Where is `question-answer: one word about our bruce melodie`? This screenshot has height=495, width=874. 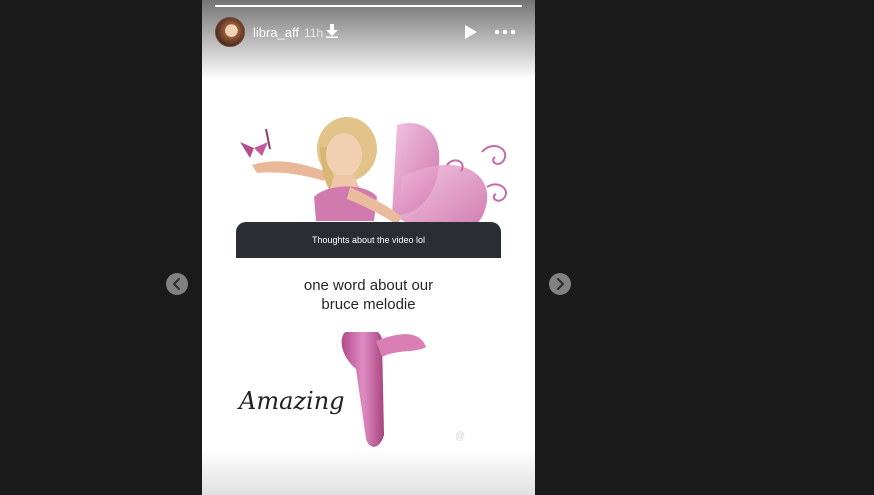
question-answer: one word about our bruce melodie is located at coordinates (368, 295).